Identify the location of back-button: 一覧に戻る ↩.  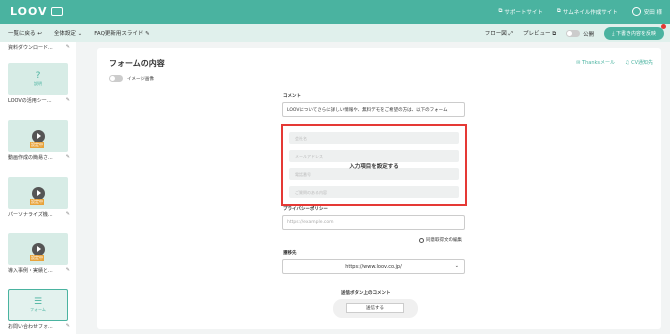
(25, 33).